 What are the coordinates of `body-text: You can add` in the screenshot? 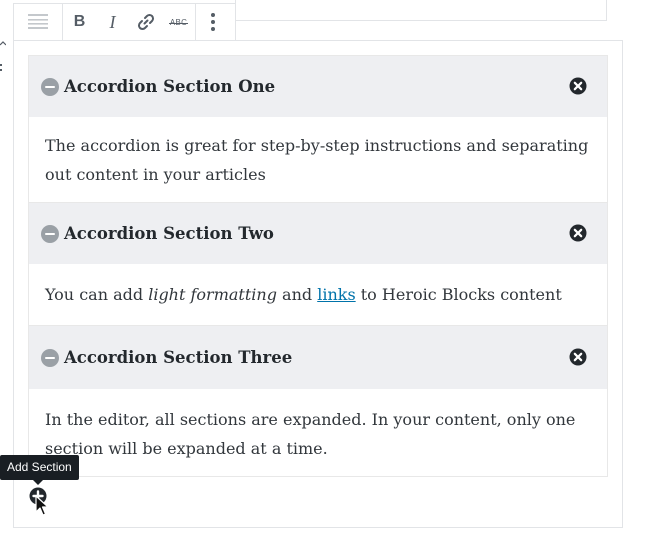 It's located at (97, 294).